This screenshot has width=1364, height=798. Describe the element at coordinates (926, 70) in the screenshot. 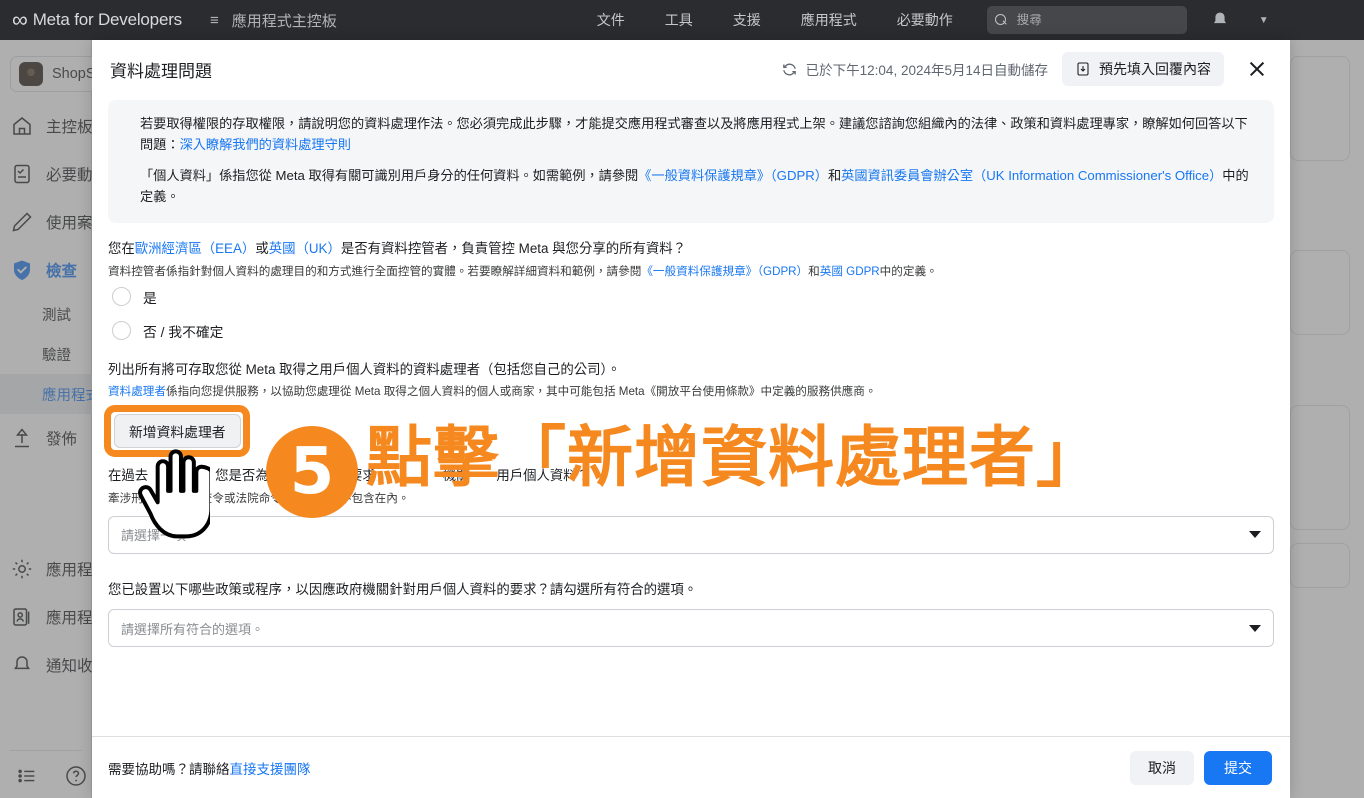

I see `autosave-text: 已於下午12:04, 2024年5月14日自動儲存` at that location.